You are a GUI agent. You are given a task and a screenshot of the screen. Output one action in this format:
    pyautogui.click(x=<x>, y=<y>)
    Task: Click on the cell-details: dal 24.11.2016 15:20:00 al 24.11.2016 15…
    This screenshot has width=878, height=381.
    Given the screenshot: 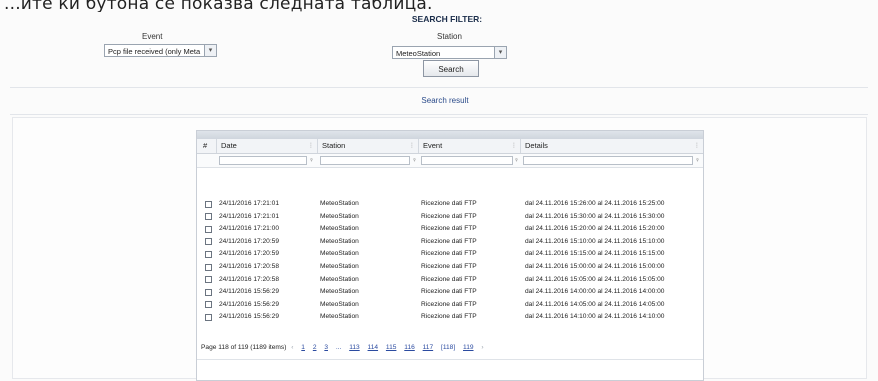 What is the action you would take?
    pyautogui.click(x=595, y=229)
    